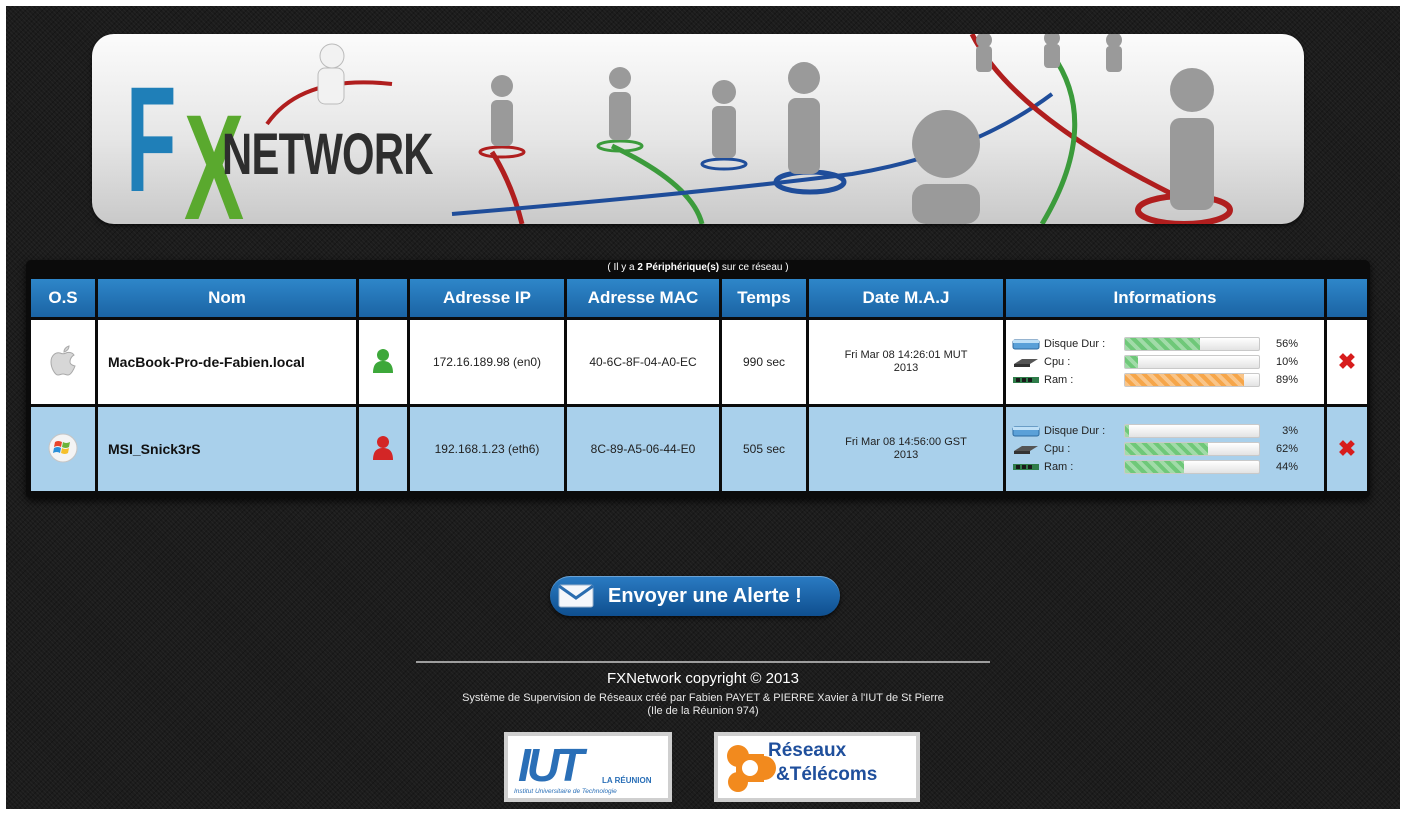 The width and height of the screenshot is (1402, 813). I want to click on caption-prefix: ( Il y a, so click(622, 267).